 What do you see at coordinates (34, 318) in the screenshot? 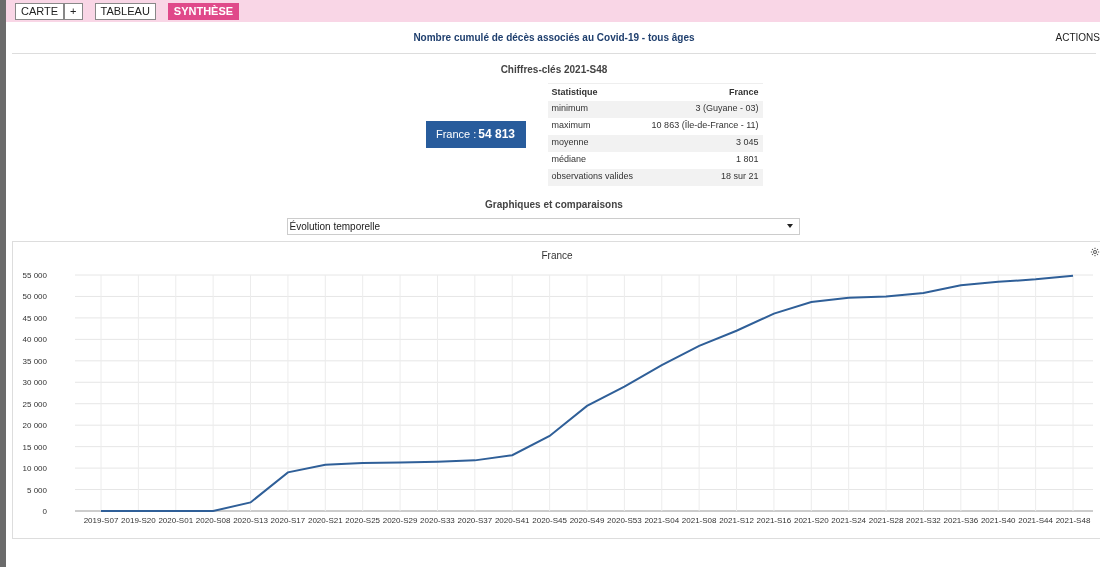
I see `y-tick-label: 45 000` at bounding box center [34, 318].